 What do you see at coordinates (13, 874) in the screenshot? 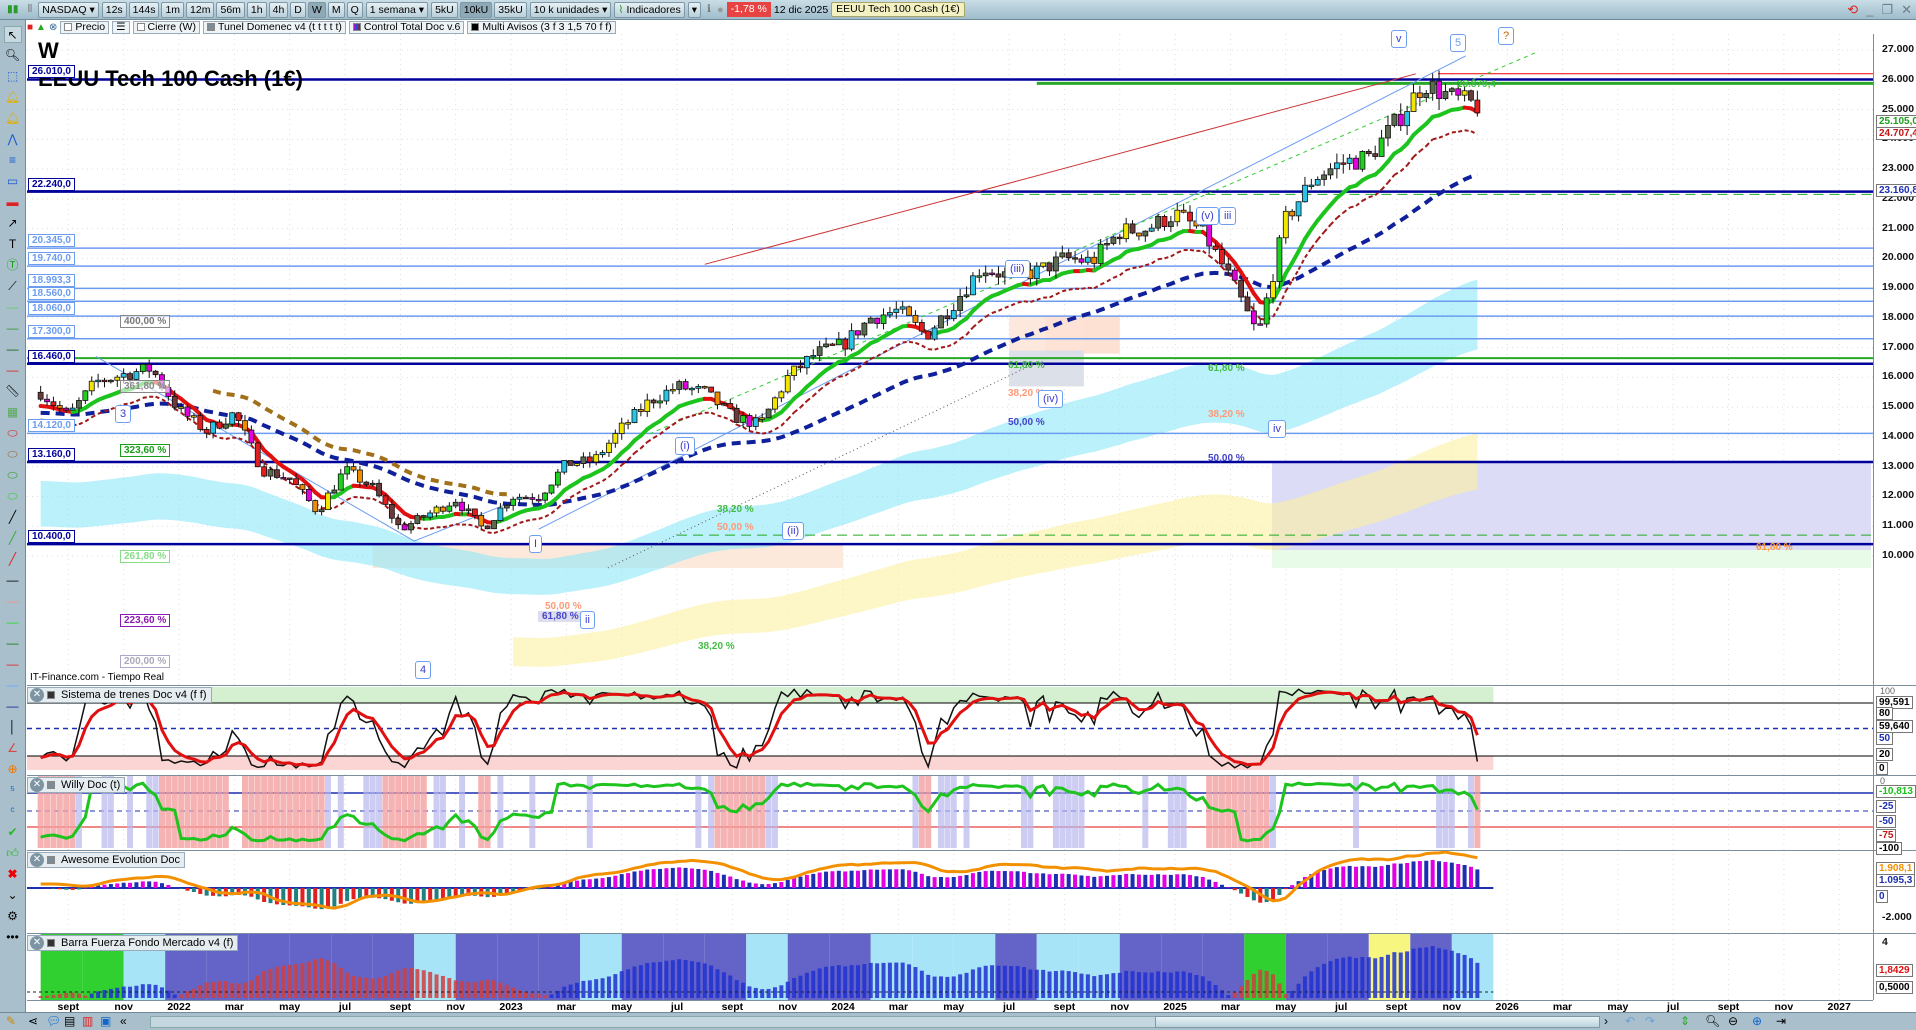
I see `delete-x-icon: ✖` at bounding box center [13, 874].